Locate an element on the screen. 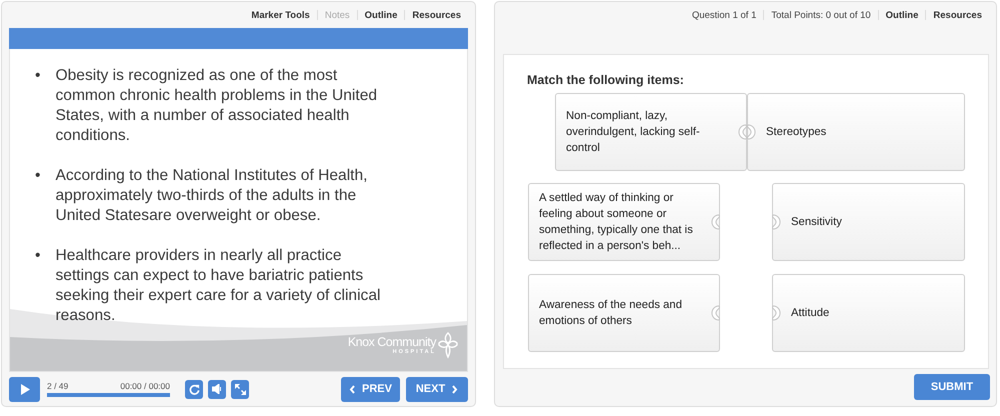 Image resolution: width=1000 pixels, height=416 pixels. tile-text: Awareness of the needs and emotions of others is located at coordinates (611, 313).